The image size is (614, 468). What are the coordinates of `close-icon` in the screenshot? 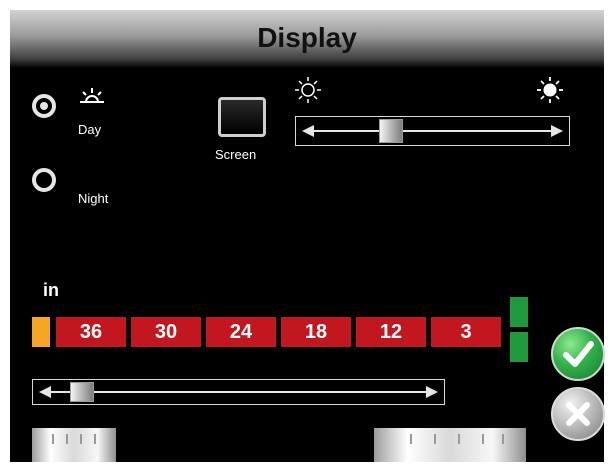 It's located at (578, 414).